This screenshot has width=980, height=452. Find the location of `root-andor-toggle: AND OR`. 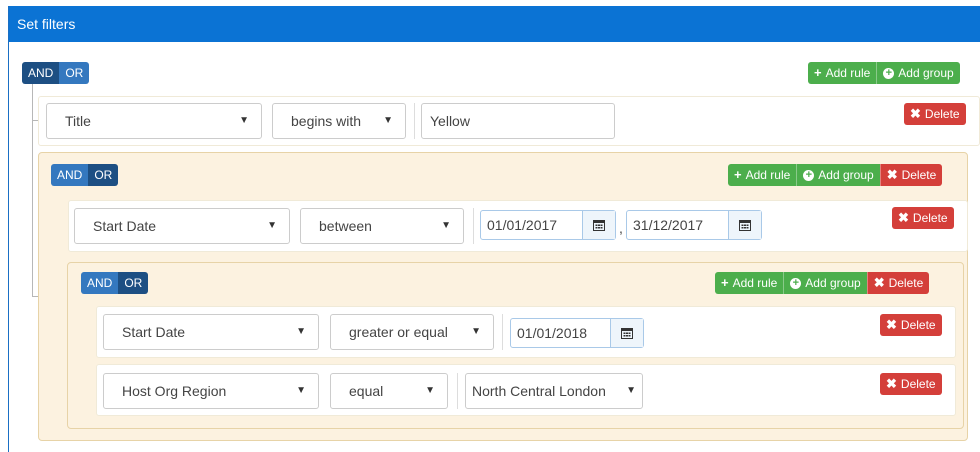

root-andor-toggle: AND OR is located at coordinates (56, 73).